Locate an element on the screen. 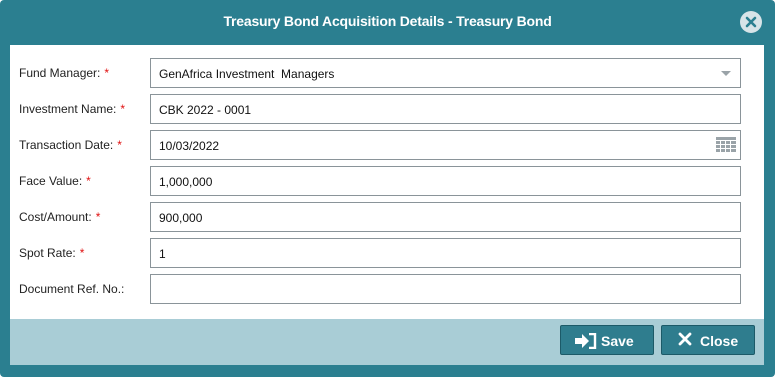 Image resolution: width=775 pixels, height=377 pixels. document-ref-label: Document Ref. No.: is located at coordinates (72, 289).